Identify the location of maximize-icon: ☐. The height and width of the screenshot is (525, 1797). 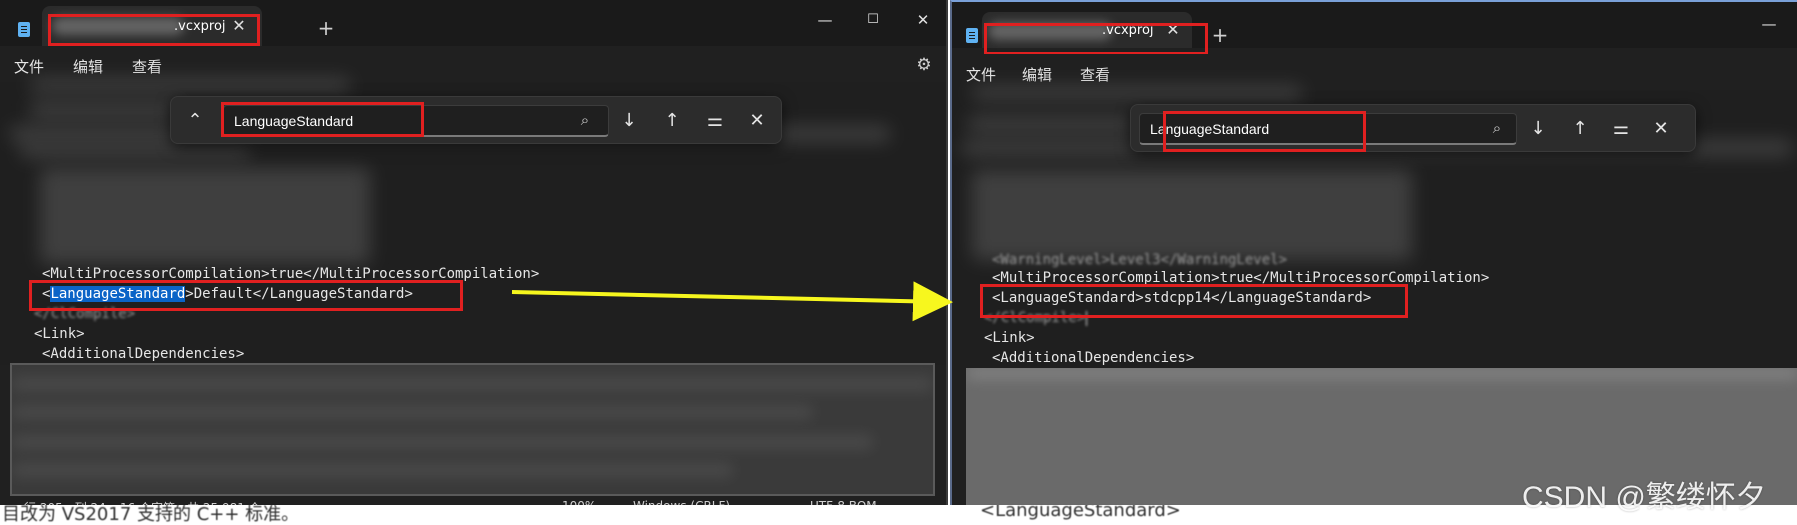
(873, 20).